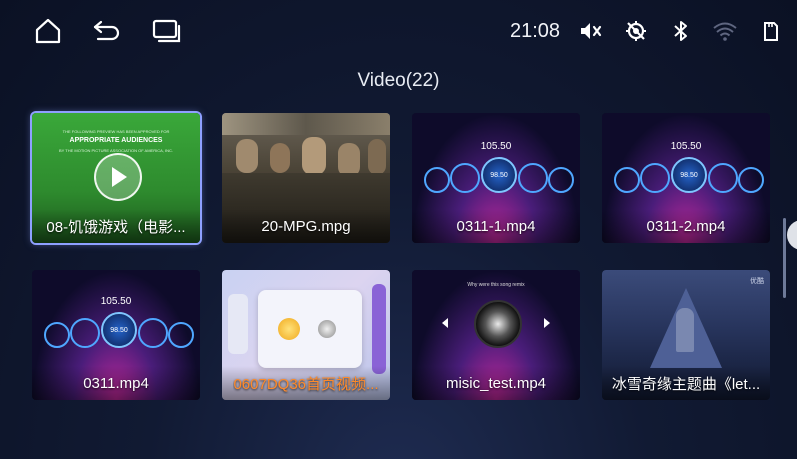 This screenshot has width=797, height=459. Describe the element at coordinates (591, 31) in the screenshot. I see `mute-icon` at that location.